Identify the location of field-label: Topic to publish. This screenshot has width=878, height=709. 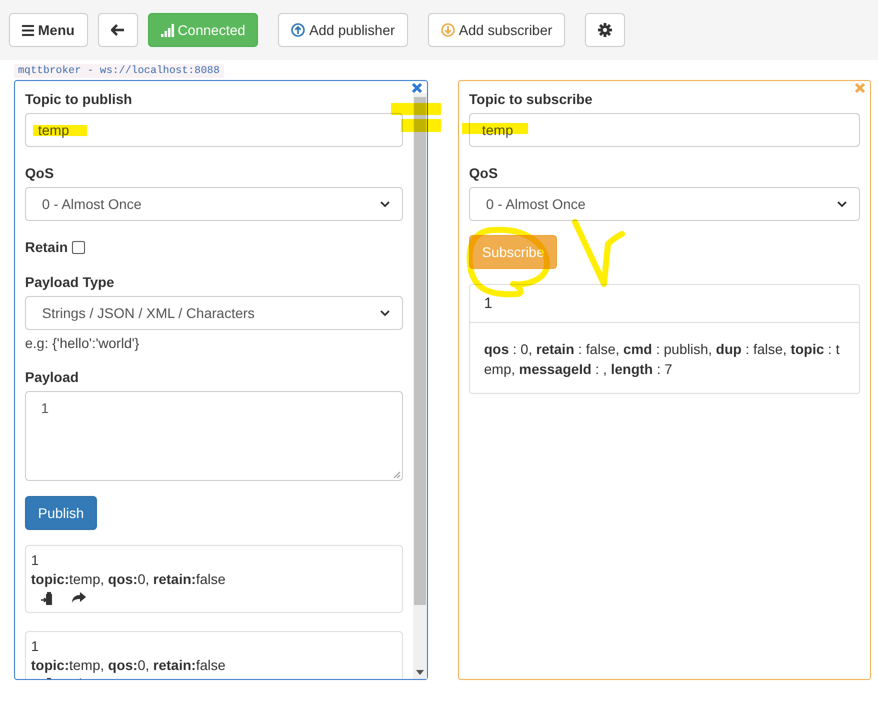
(79, 99).